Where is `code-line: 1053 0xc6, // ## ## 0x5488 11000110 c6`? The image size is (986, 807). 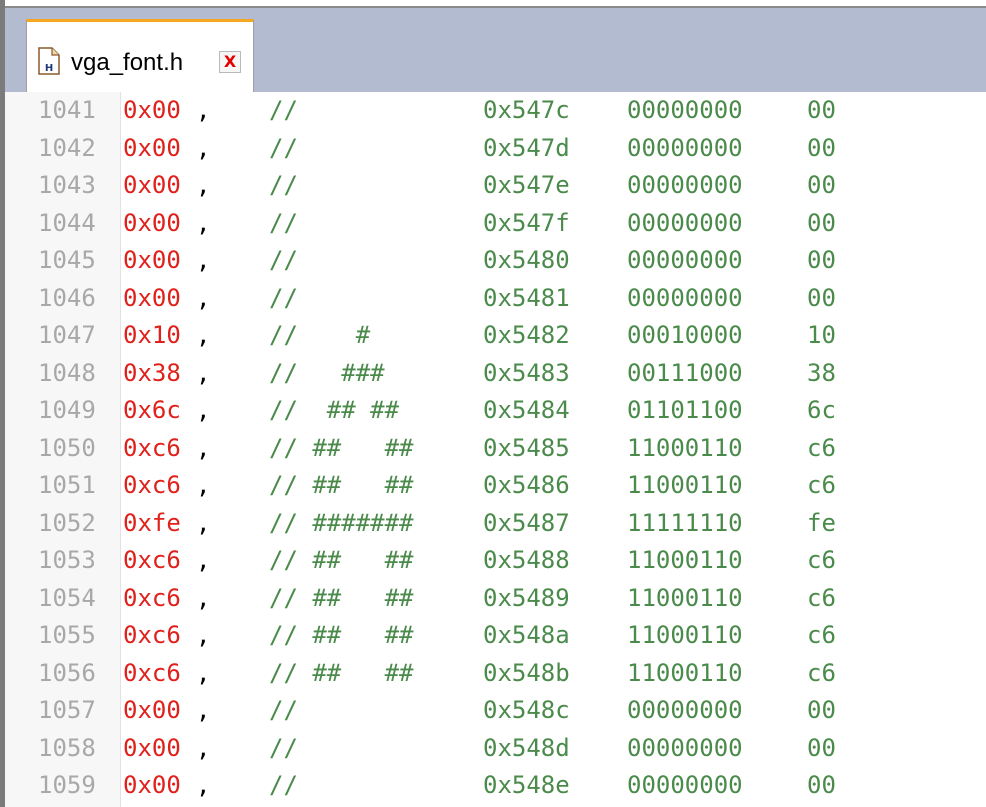
code-line: 1053 0xc6, // ## ## 0x5488 11000110 c6 is located at coordinates (495, 561).